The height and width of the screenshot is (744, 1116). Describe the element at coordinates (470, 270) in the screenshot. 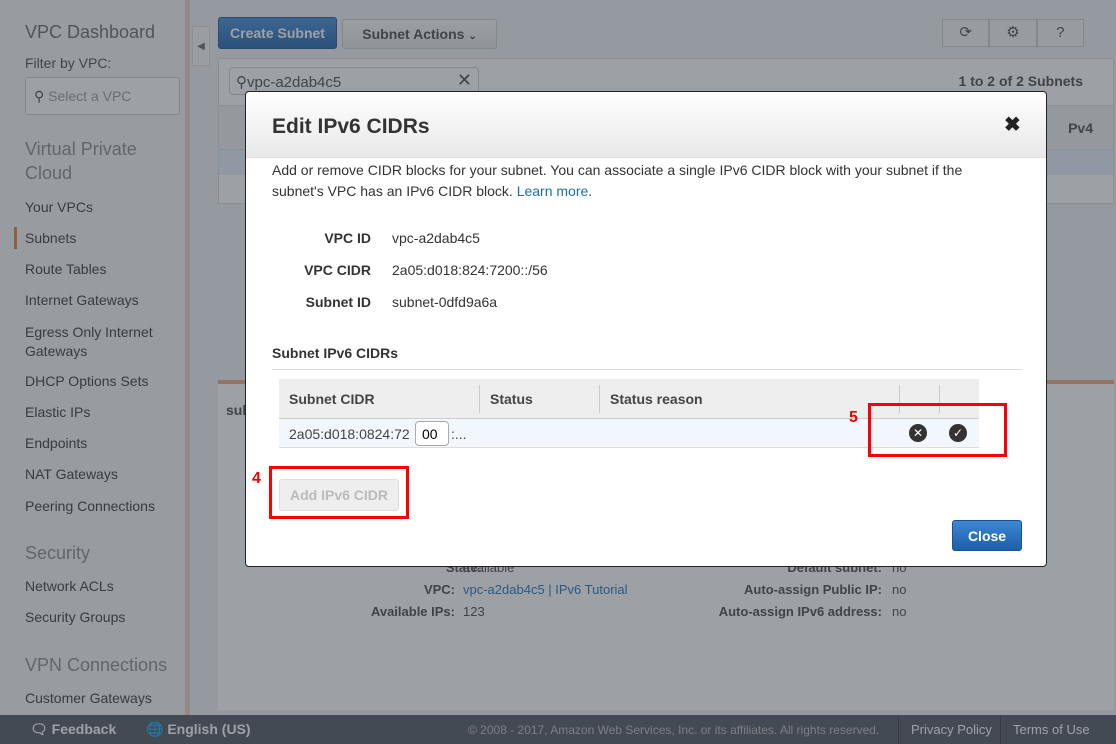

I see `vpc-cidr-value: 2a05:d018:824:7200::/56` at that location.